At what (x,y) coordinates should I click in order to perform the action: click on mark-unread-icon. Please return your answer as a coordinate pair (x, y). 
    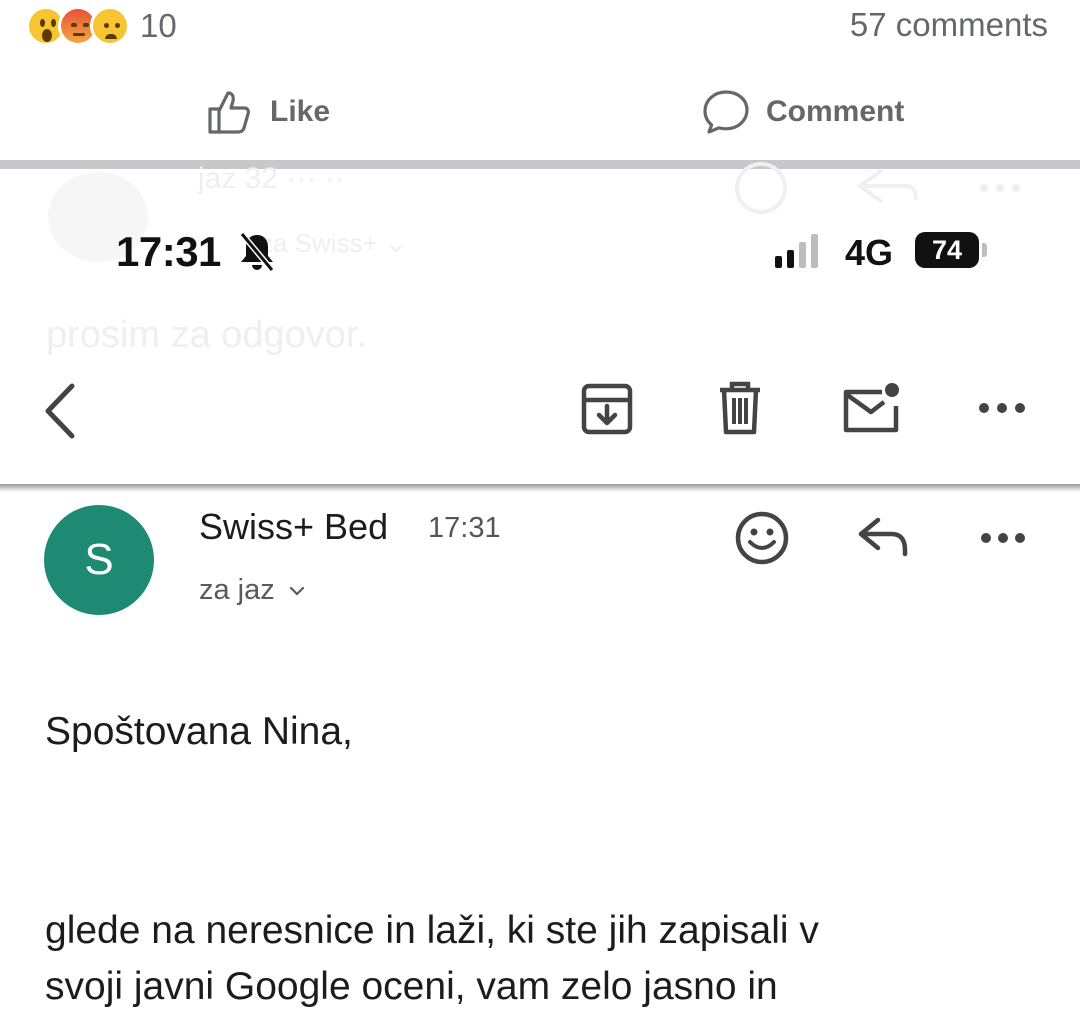
    Looking at the image, I should click on (872, 409).